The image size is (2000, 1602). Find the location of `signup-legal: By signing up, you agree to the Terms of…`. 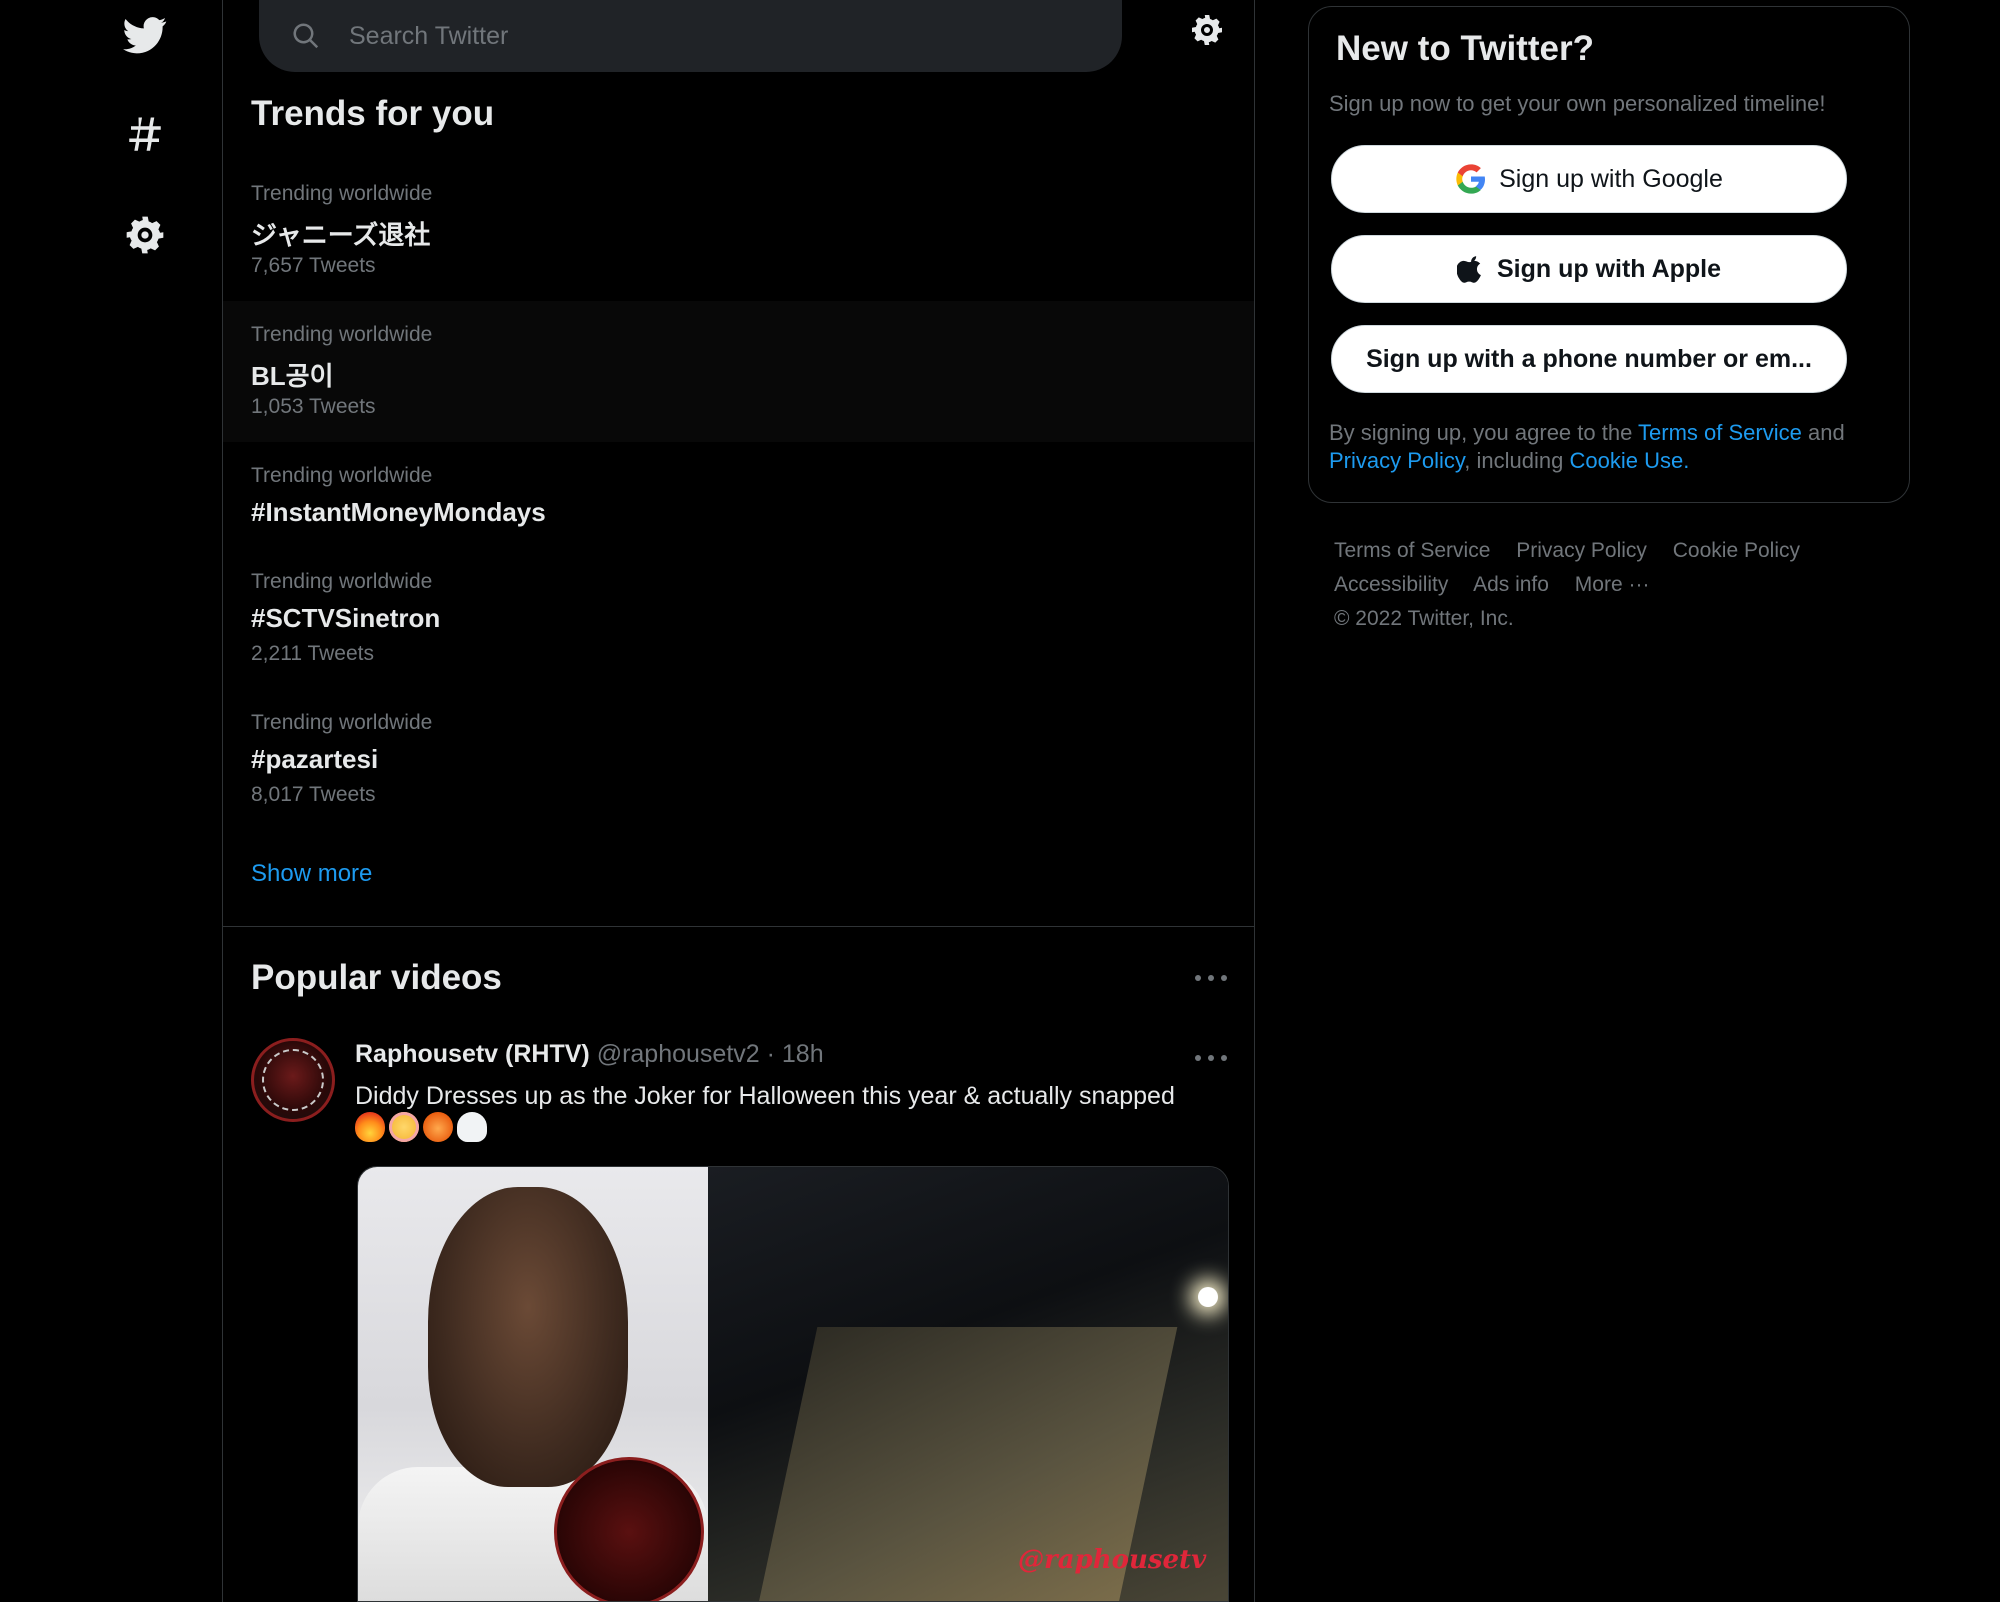

signup-legal: By signing up, you agree to the Terms of… is located at coordinates (1609, 447).